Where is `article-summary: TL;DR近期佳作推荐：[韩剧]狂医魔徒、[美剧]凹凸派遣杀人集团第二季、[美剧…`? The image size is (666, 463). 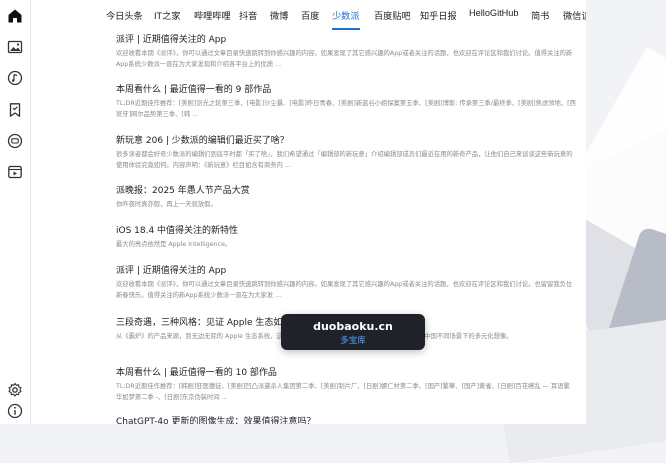
article-summary: TL;DR近期佳作推荐：[韩剧]狂医魔徒、[美剧]凹凸派遣杀人集团第二季、[美剧… is located at coordinates (343, 392).